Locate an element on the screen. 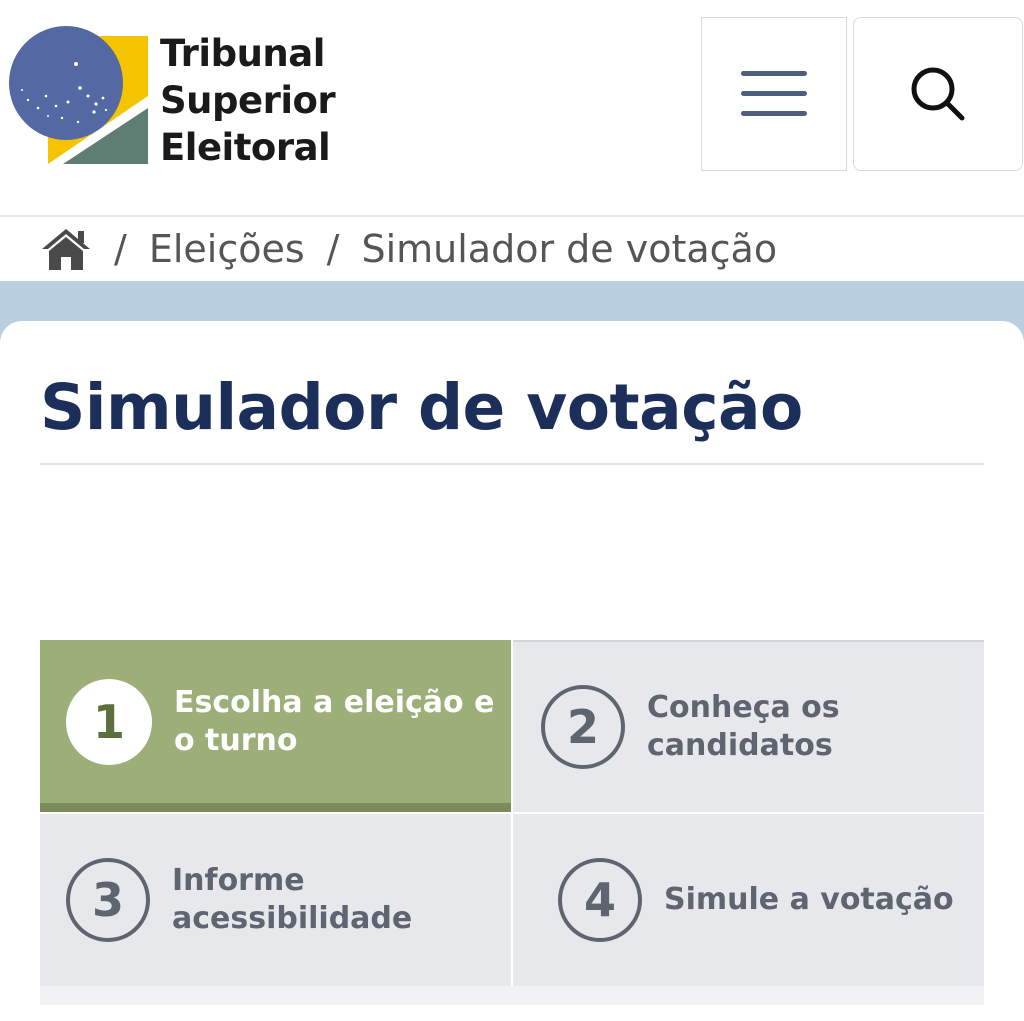 The width and height of the screenshot is (1024, 1021). step-number-badge: 1 is located at coordinates (109, 721).